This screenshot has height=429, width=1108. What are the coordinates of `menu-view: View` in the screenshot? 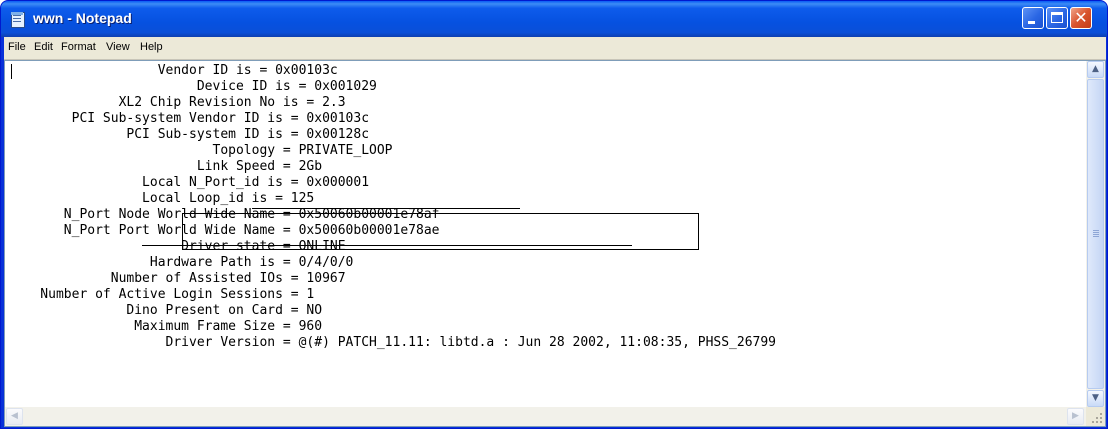 It's located at (118, 47).